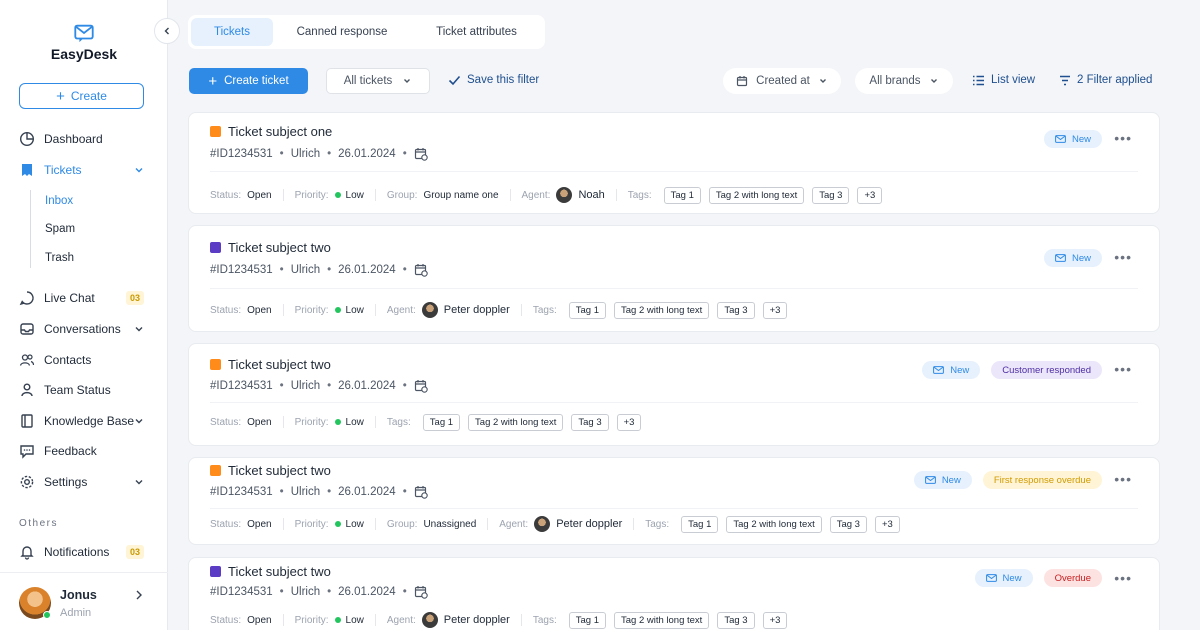  Describe the element at coordinates (59, 201) in the screenshot. I see `sidebar-item-inbox: Inbox` at that location.